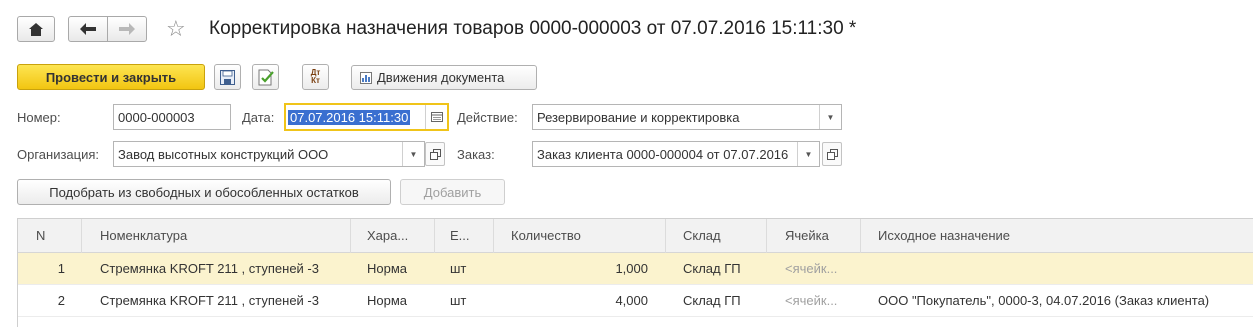  Describe the element at coordinates (825, 236) in the screenshot. I see `column-header-cell: Ячейка` at that location.